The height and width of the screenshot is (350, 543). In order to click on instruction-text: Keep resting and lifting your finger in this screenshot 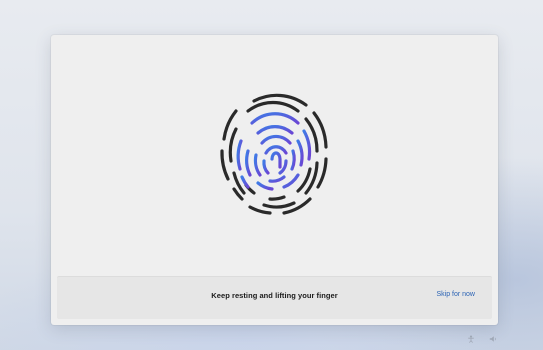, I will do `click(274, 295)`.